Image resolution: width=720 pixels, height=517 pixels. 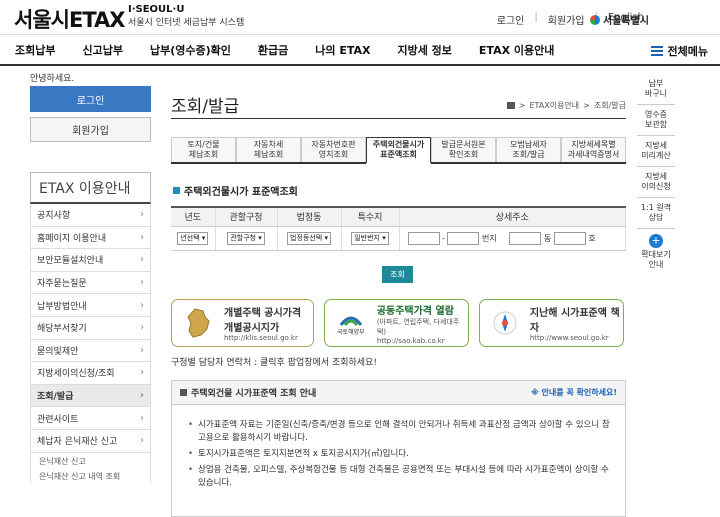 I want to click on tab-document-verify: 발급문서원본 확인조회, so click(x=463, y=149).